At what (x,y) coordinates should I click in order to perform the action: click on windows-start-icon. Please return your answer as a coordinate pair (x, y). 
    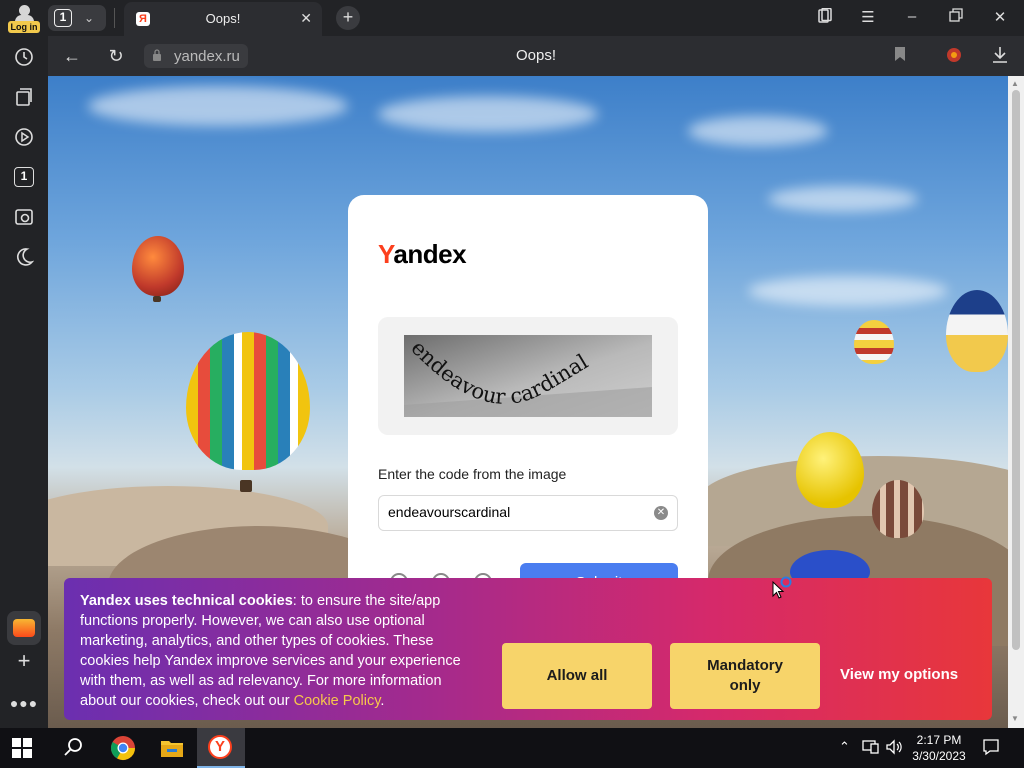
    Looking at the image, I should click on (22, 748).